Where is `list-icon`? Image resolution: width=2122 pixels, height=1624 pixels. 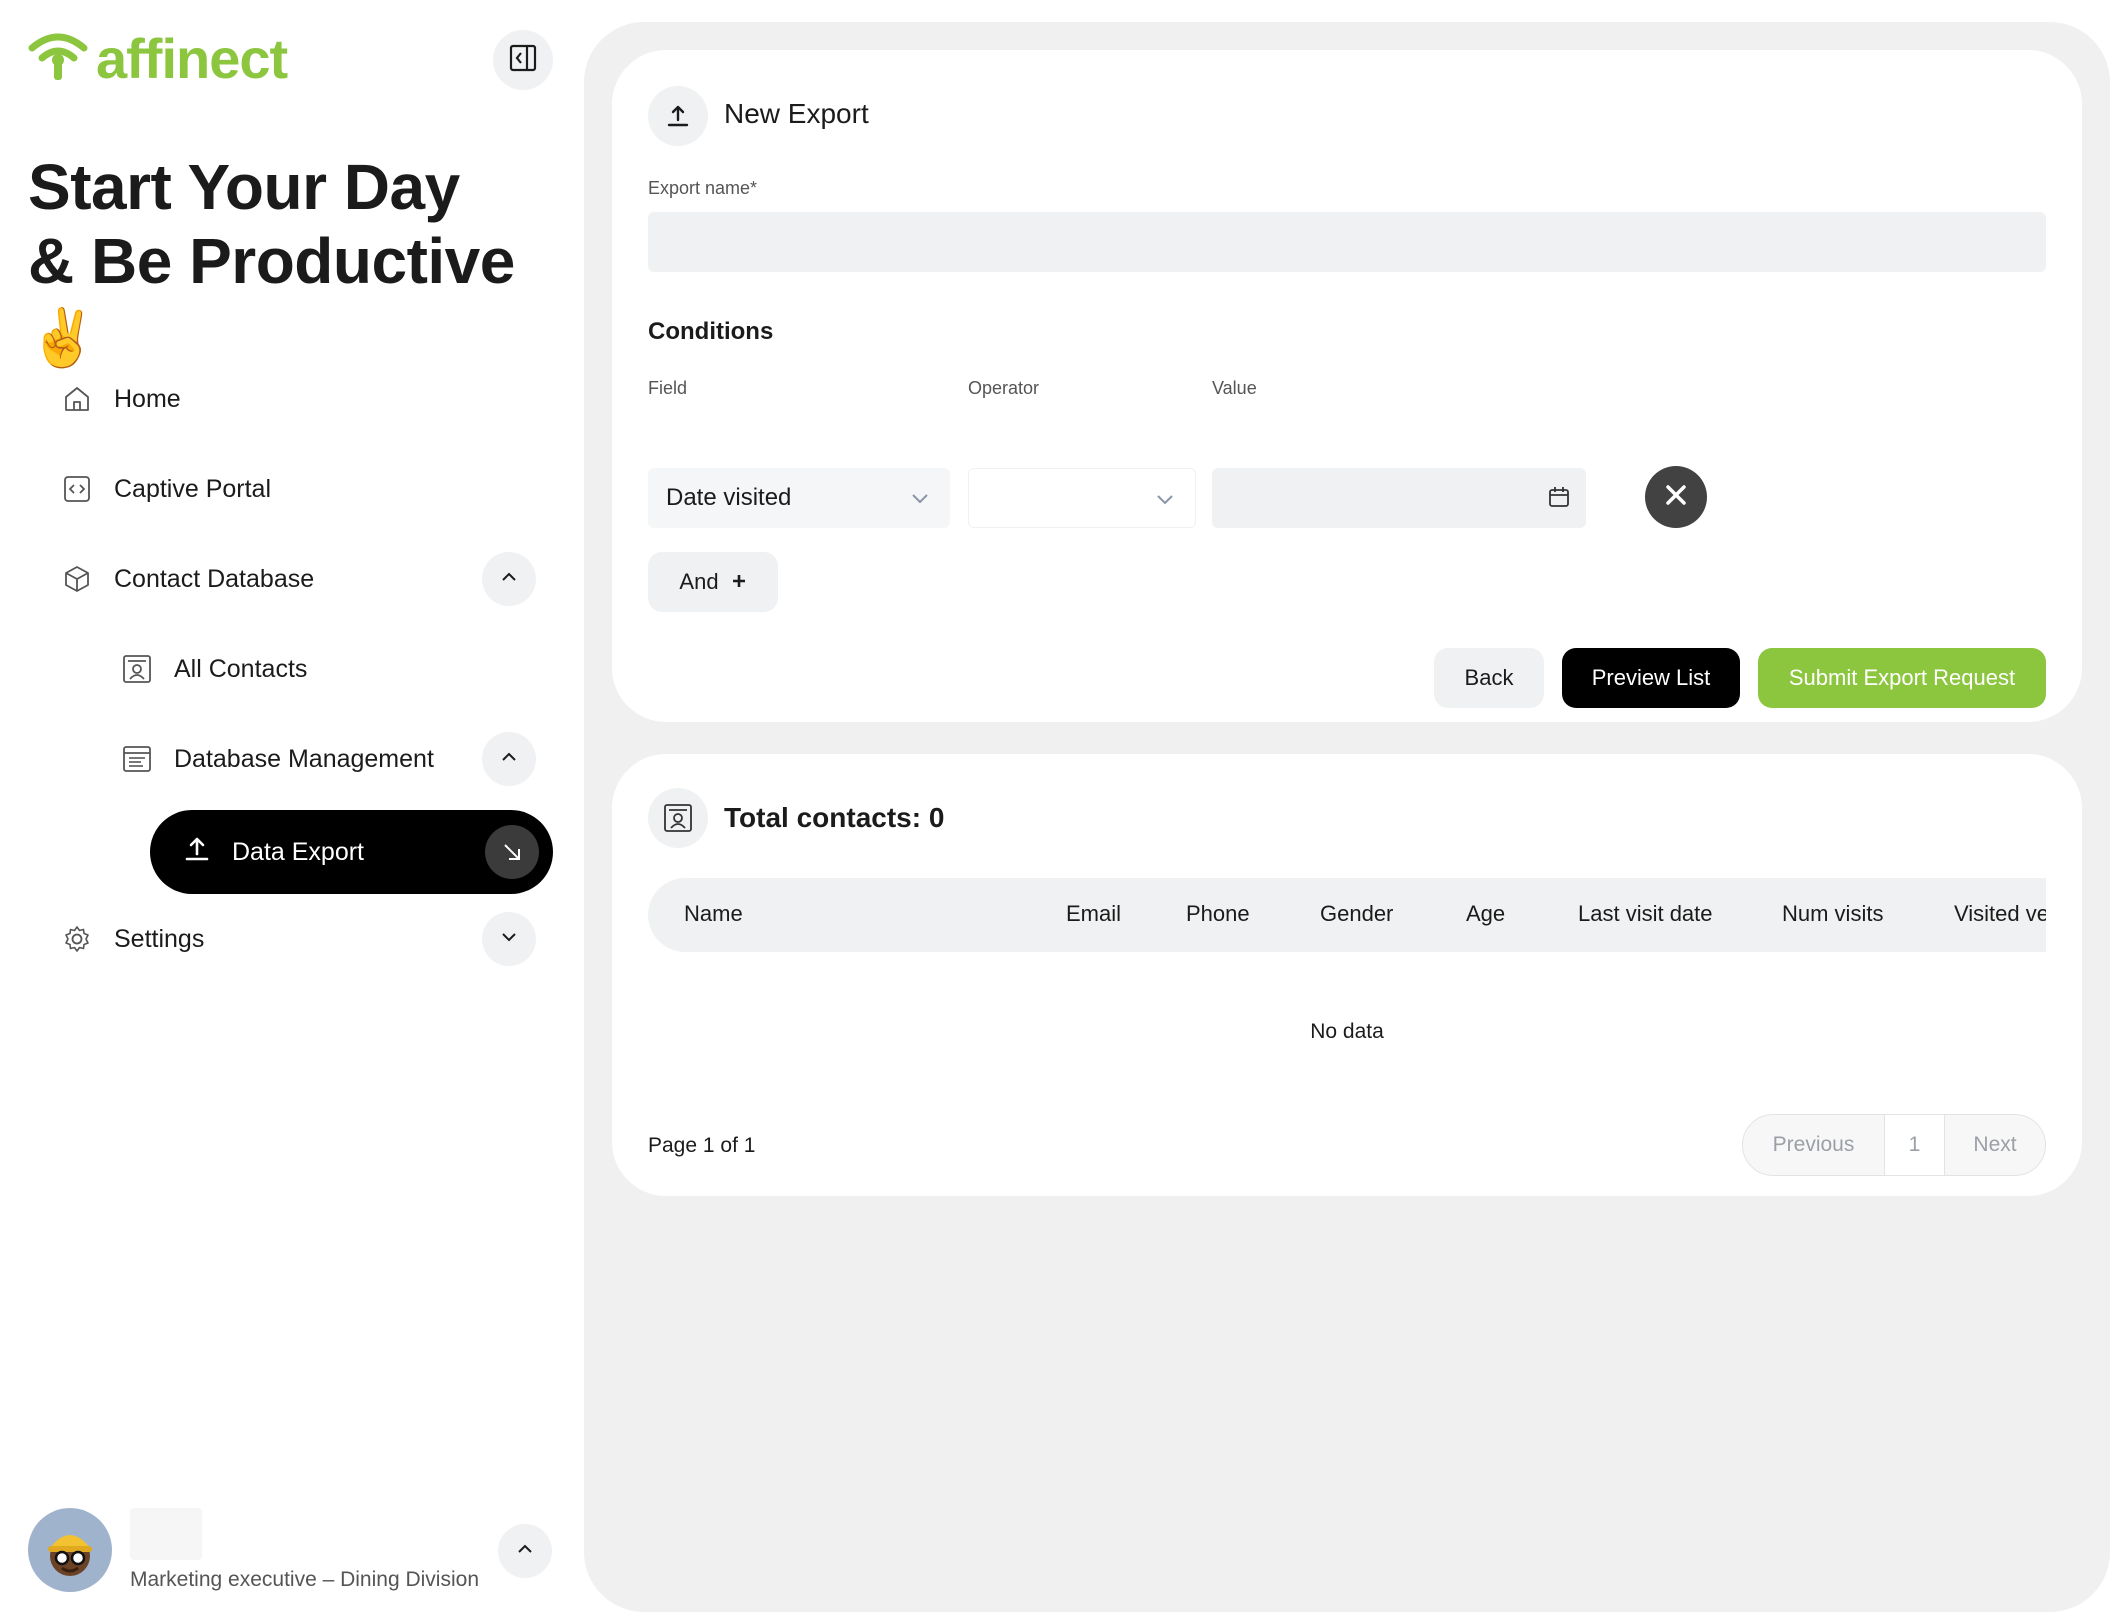
list-icon is located at coordinates (137, 759).